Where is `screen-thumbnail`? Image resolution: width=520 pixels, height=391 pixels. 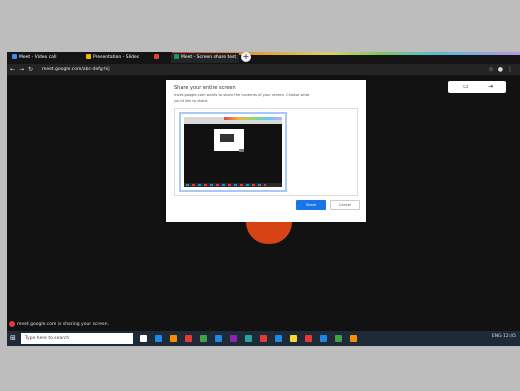
screen-thumbnail is located at coordinates (233, 152).